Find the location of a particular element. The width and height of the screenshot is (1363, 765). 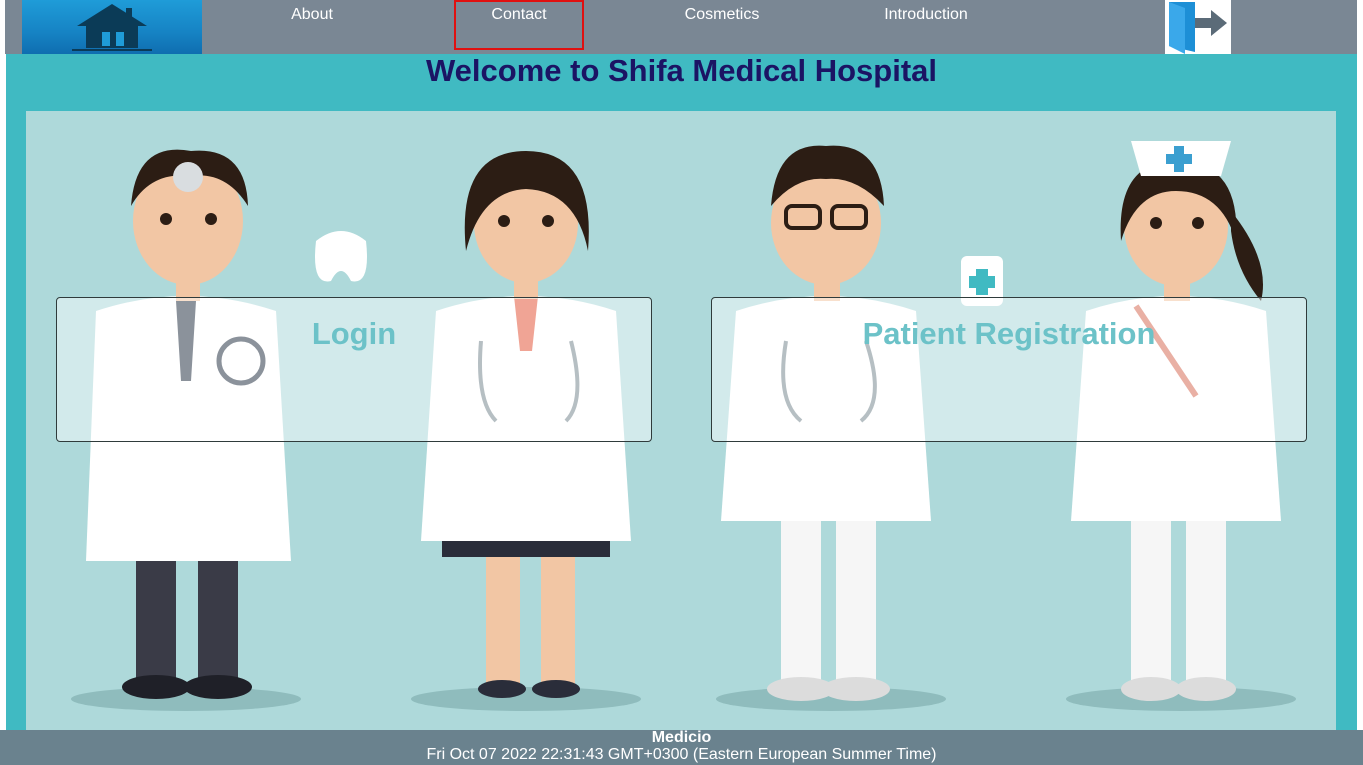

logout-button is located at coordinates (1198, 27).